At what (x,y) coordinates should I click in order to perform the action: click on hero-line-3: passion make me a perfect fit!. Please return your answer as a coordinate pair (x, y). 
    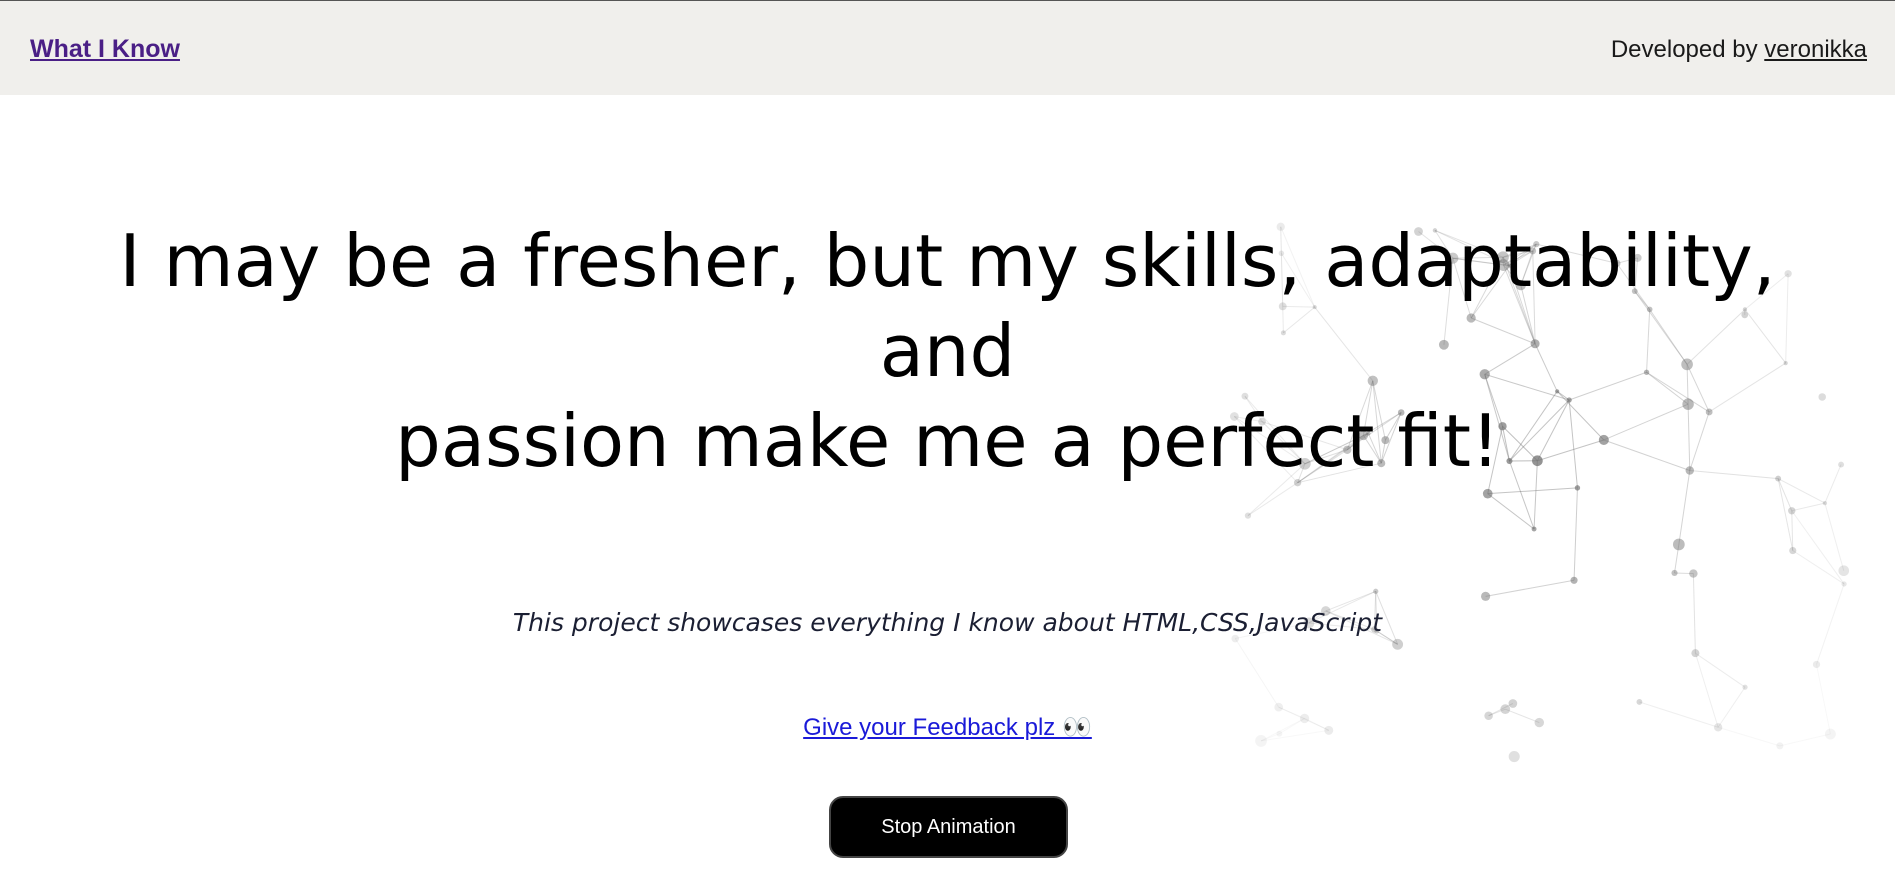
    Looking at the image, I should click on (947, 441).